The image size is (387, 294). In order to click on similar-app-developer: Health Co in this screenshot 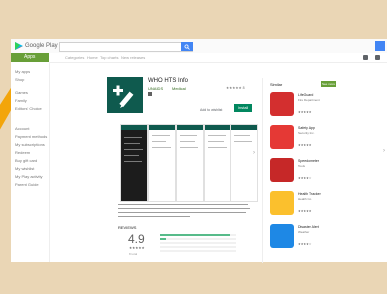, I will do `click(304, 199)`.